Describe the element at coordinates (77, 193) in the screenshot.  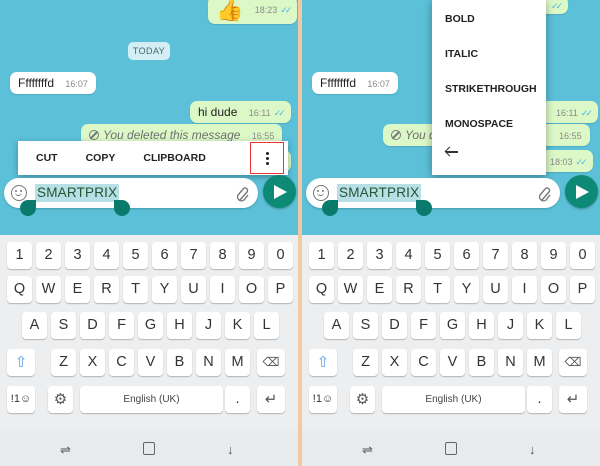
I see `selected-text: SMARTPRIX` at that location.